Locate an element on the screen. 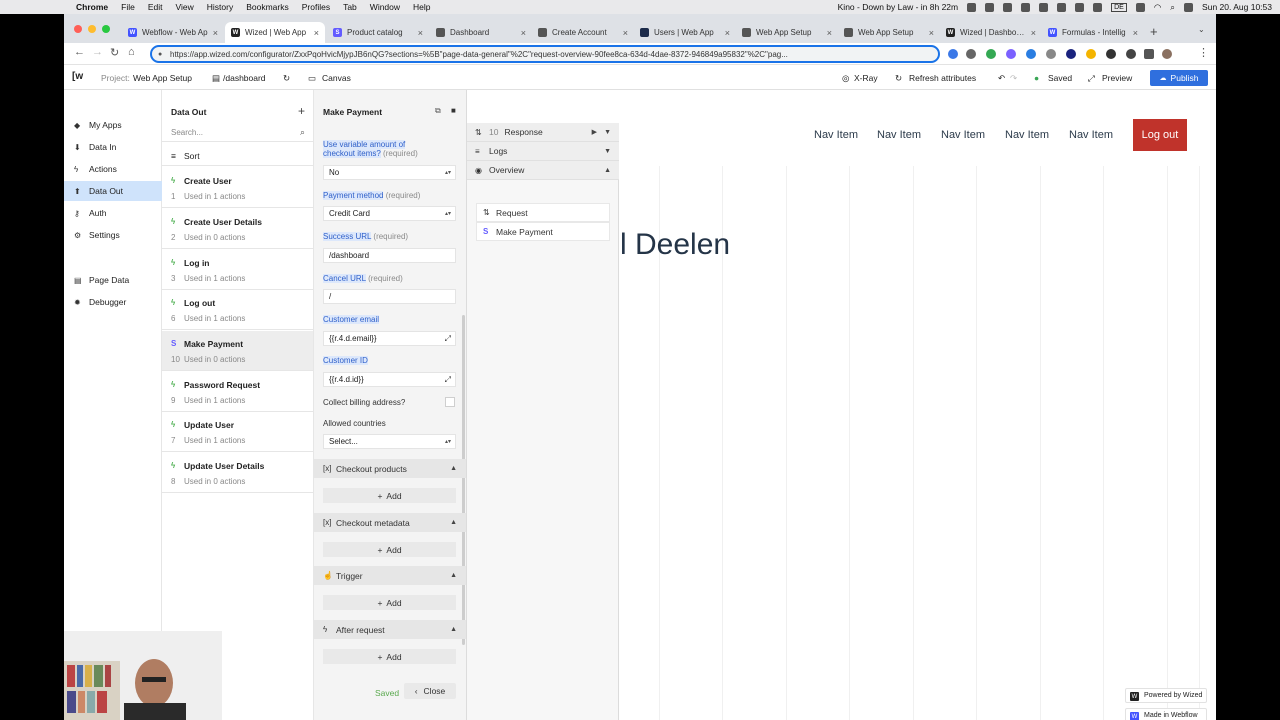 This screenshot has height=720, width=1280. sidebar-item-debugger: ✹ Debugger is located at coordinates (113, 302).